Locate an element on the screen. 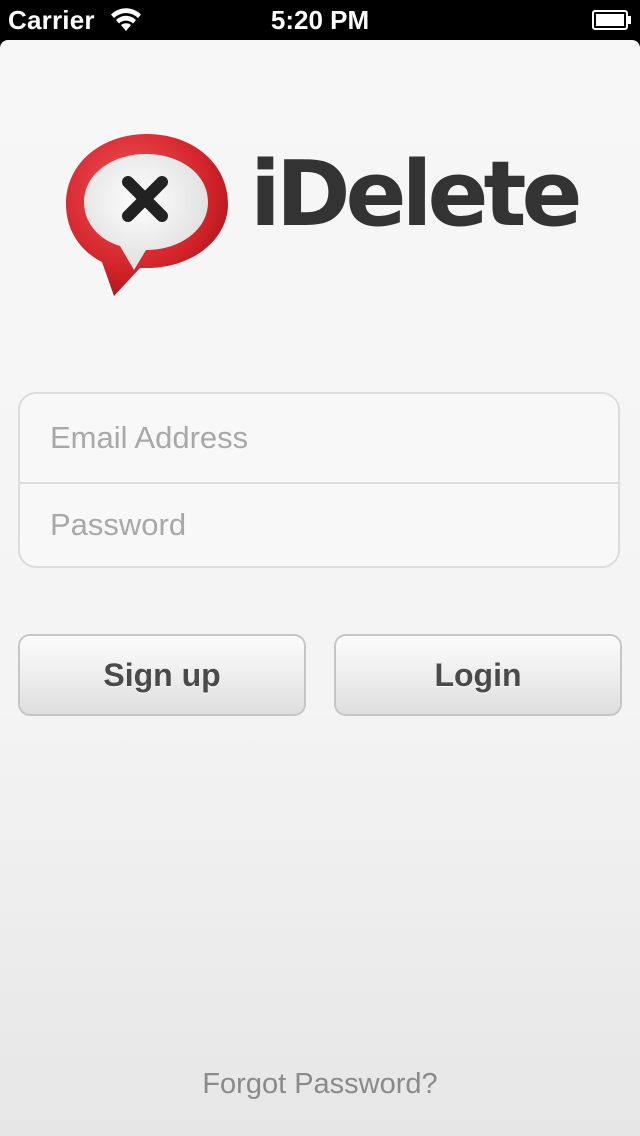 Image resolution: width=640 pixels, height=1136 pixels. signup-button: Sign up is located at coordinates (162, 675).